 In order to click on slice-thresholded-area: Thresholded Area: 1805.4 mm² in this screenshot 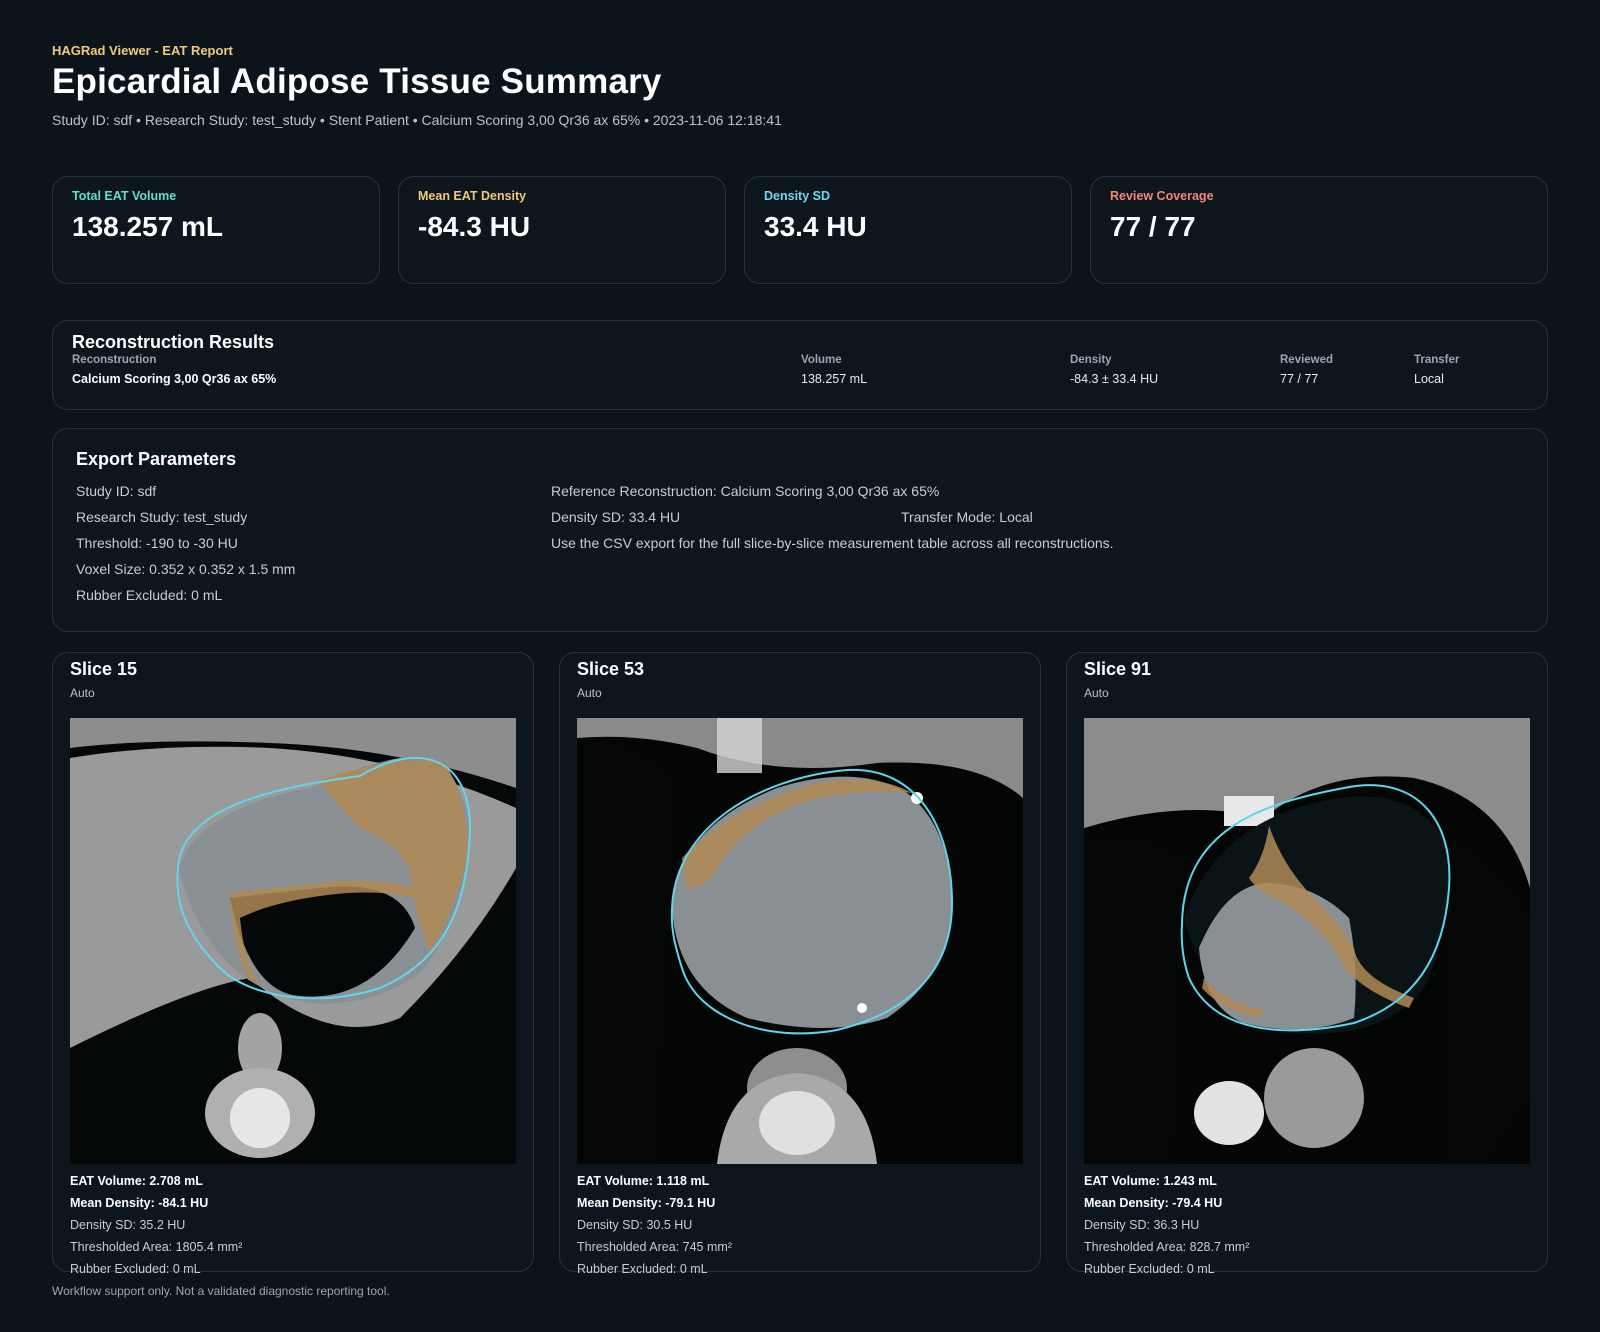, I will do `click(156, 1247)`.